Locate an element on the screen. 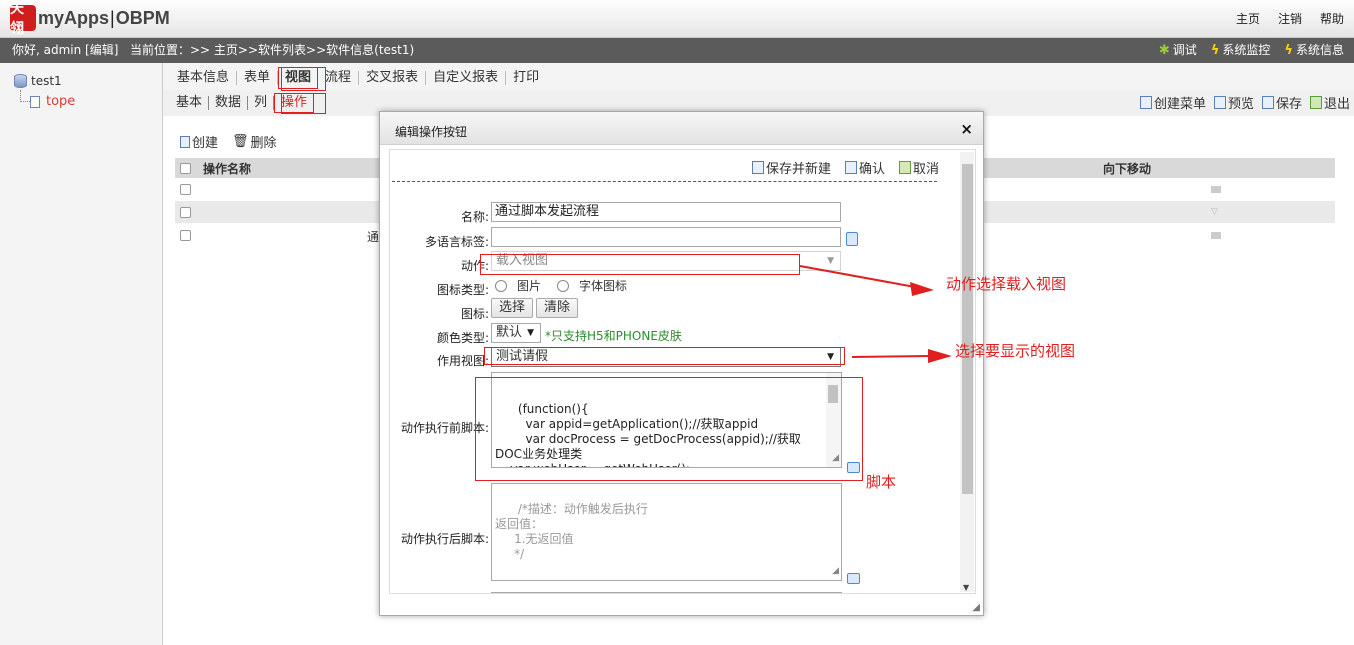 Image resolution: width=1354 pixels, height=645 pixels. left-tree-pane: test1 tope is located at coordinates (81, 354).